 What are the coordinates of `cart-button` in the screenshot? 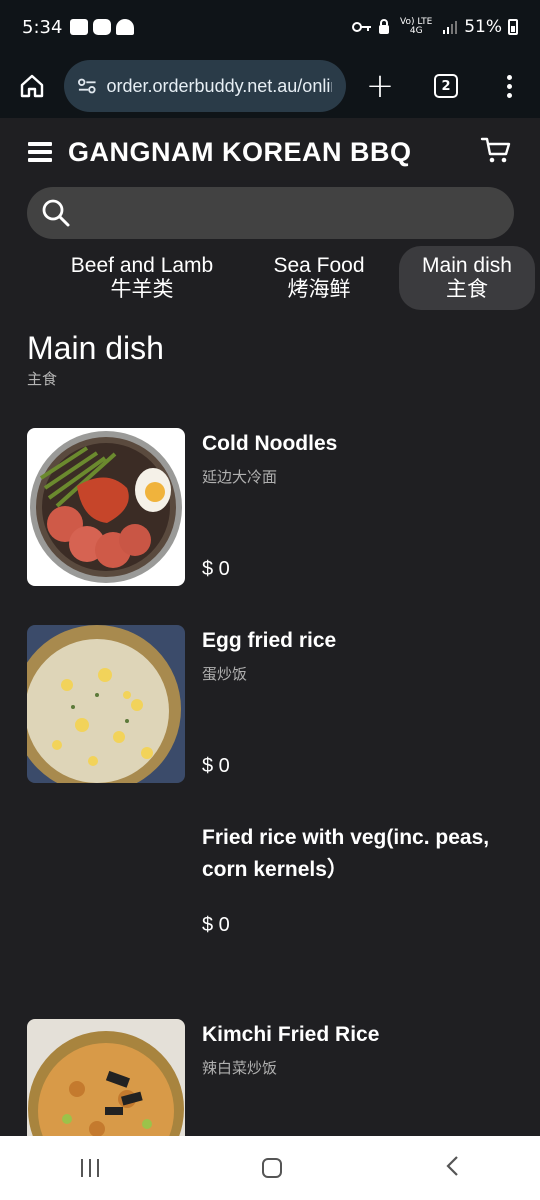 It's located at (496, 152).